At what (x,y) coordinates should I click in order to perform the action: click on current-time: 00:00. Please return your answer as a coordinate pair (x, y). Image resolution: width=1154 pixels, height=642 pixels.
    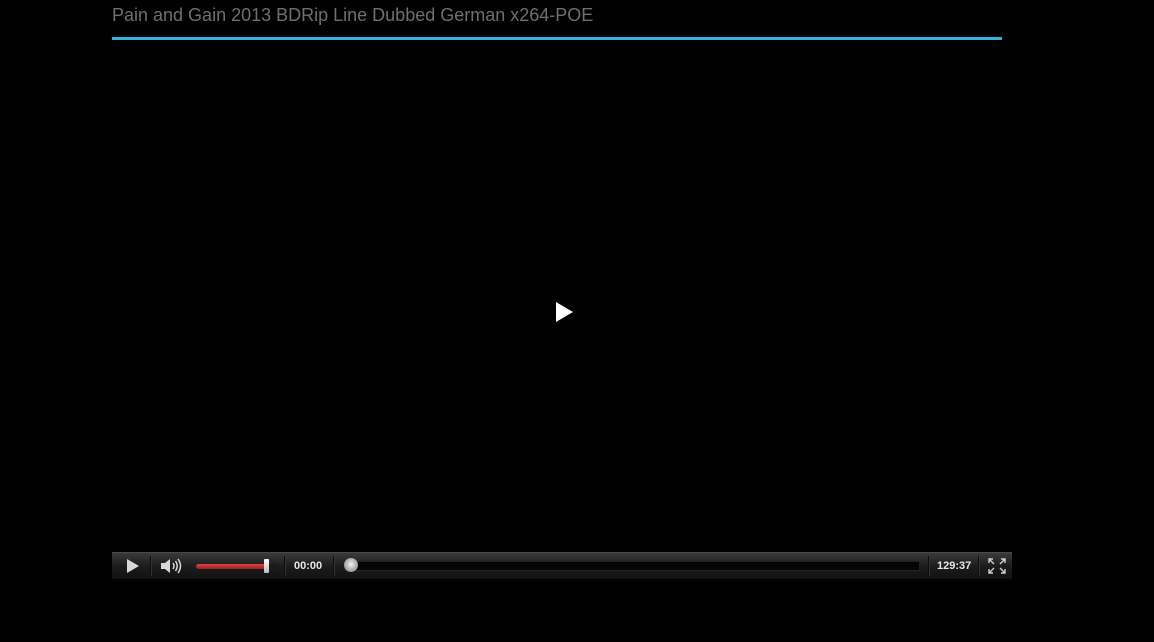
    Looking at the image, I should click on (308, 566).